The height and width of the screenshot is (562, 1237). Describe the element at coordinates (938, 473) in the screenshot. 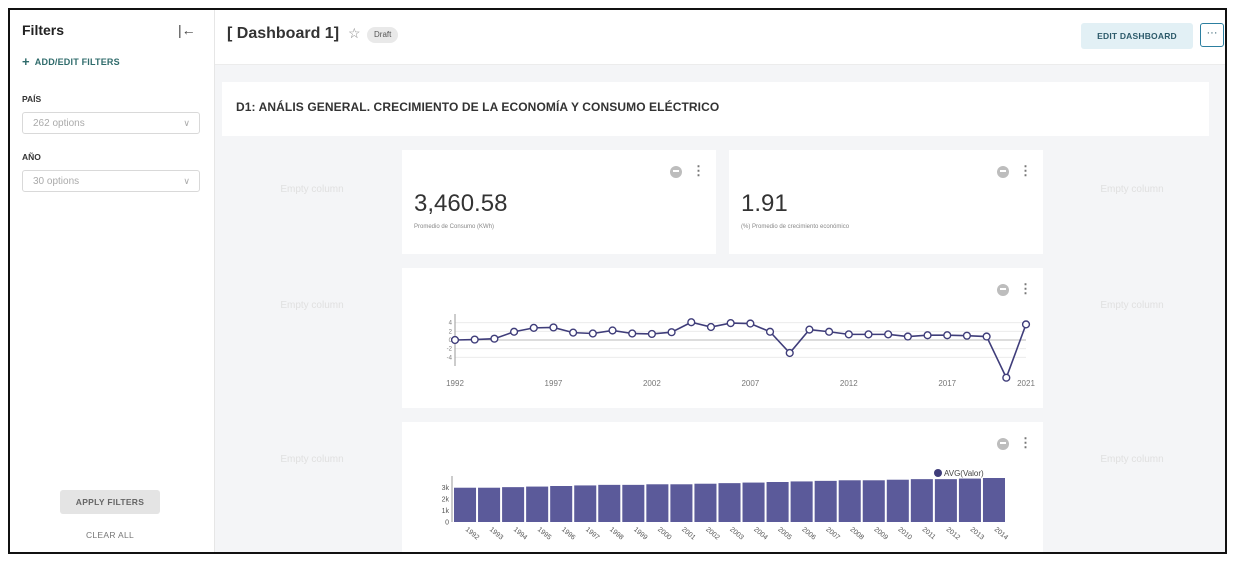

I see `legend-marker` at that location.